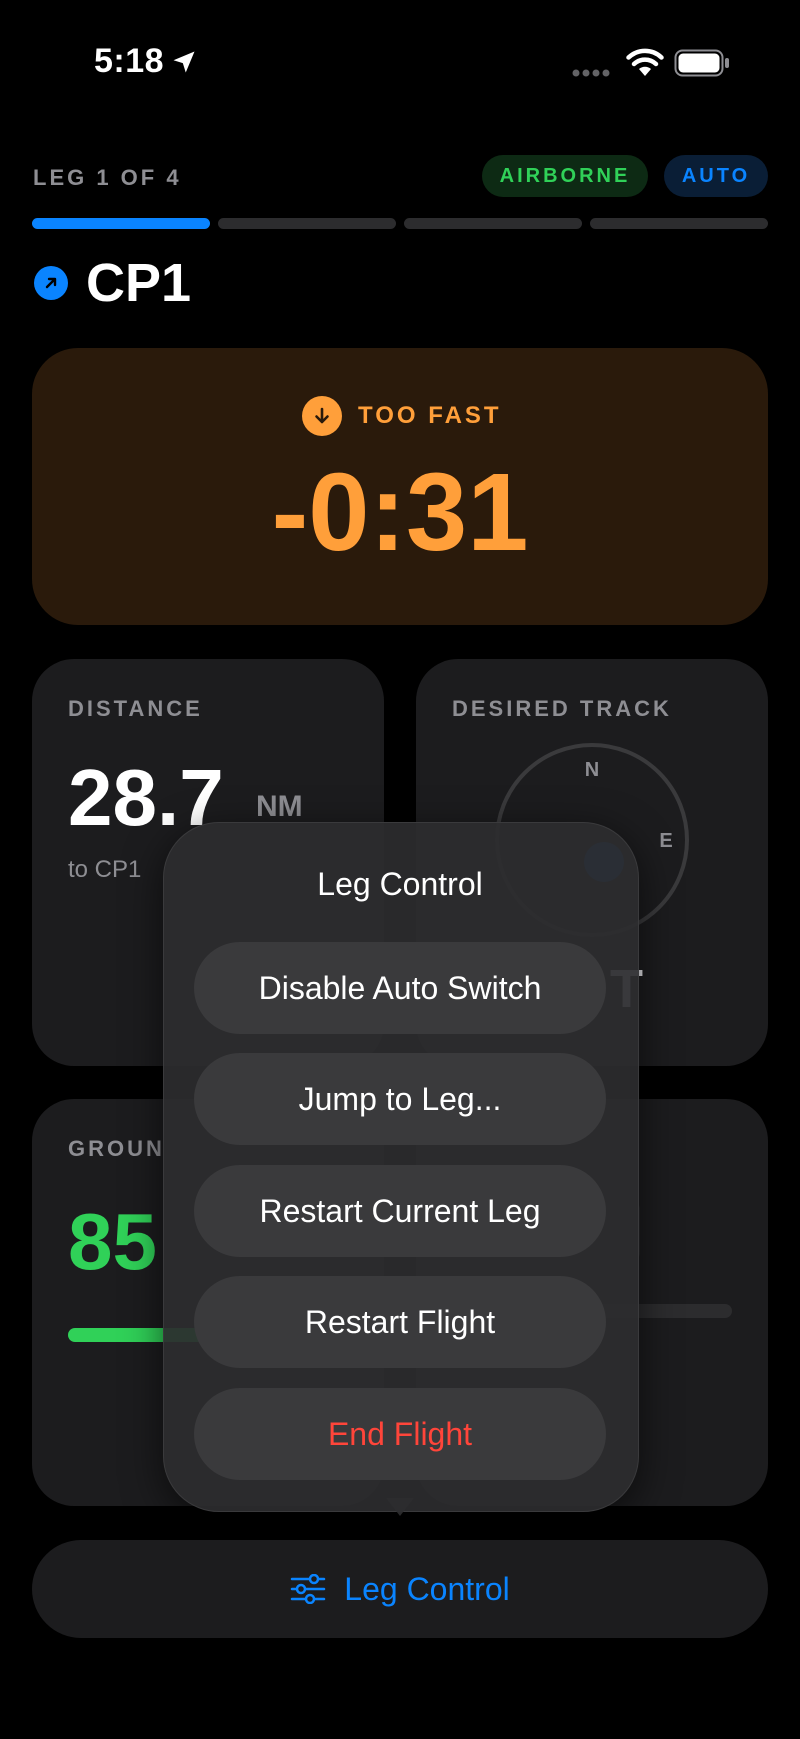 This screenshot has width=800, height=1739. What do you see at coordinates (592, 770) in the screenshot?
I see `compass-north-label: N` at bounding box center [592, 770].